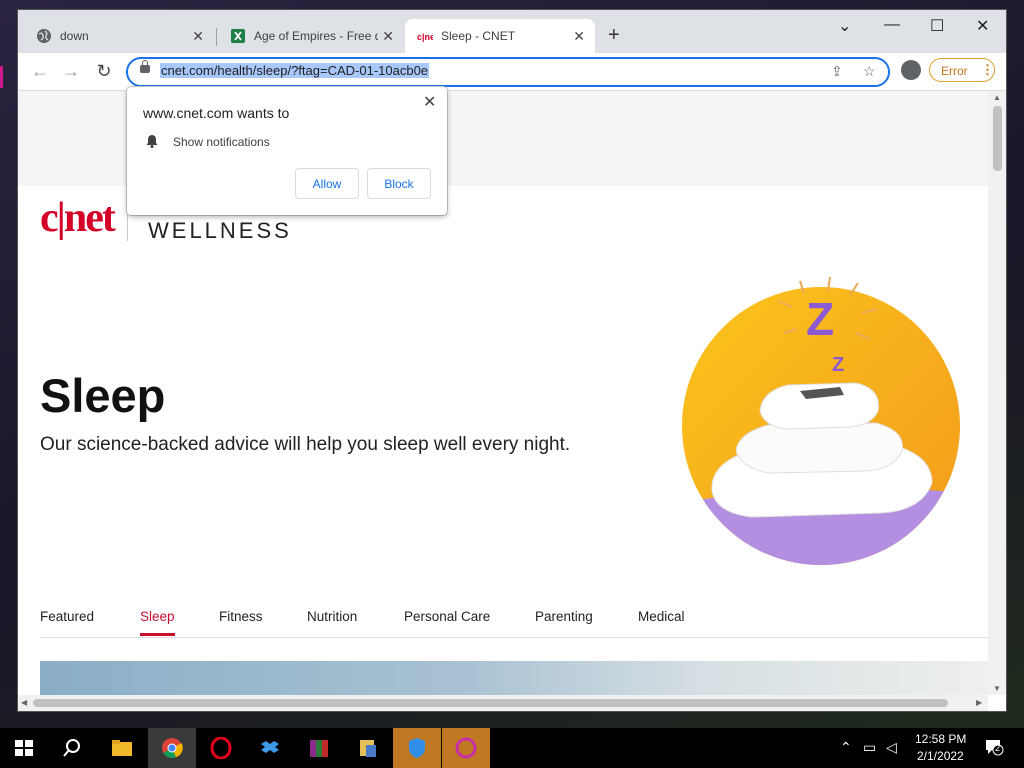 This screenshot has height=768, width=1024. What do you see at coordinates (979, 702) in the screenshot?
I see `scroll-right-icon: ▶` at bounding box center [979, 702].